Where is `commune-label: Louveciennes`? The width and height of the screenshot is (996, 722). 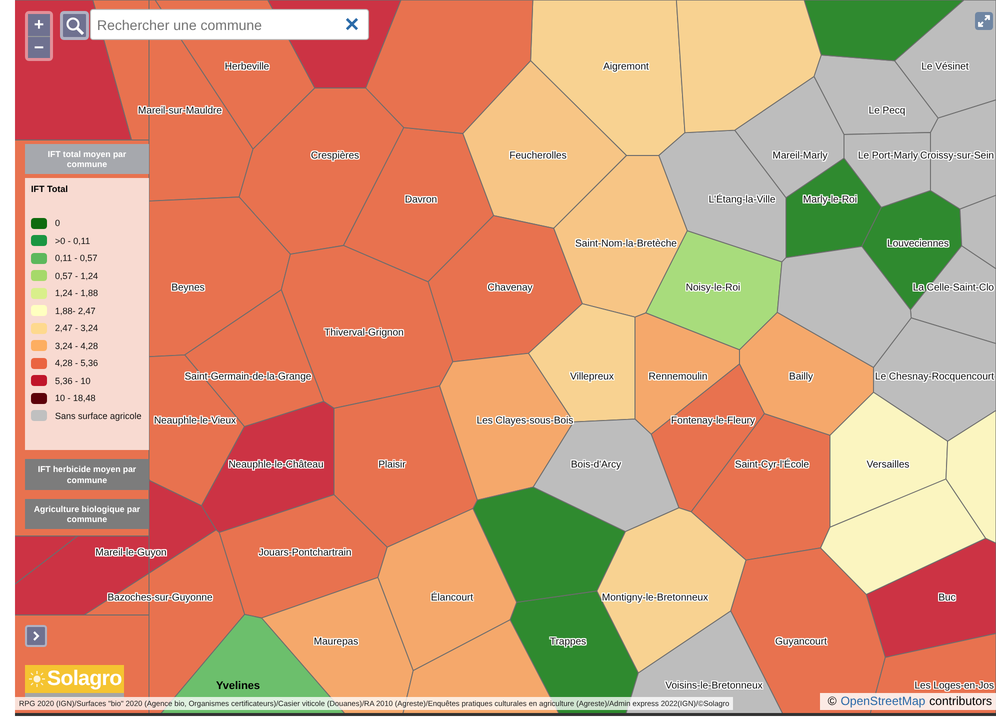 commune-label: Louveciennes is located at coordinates (918, 244).